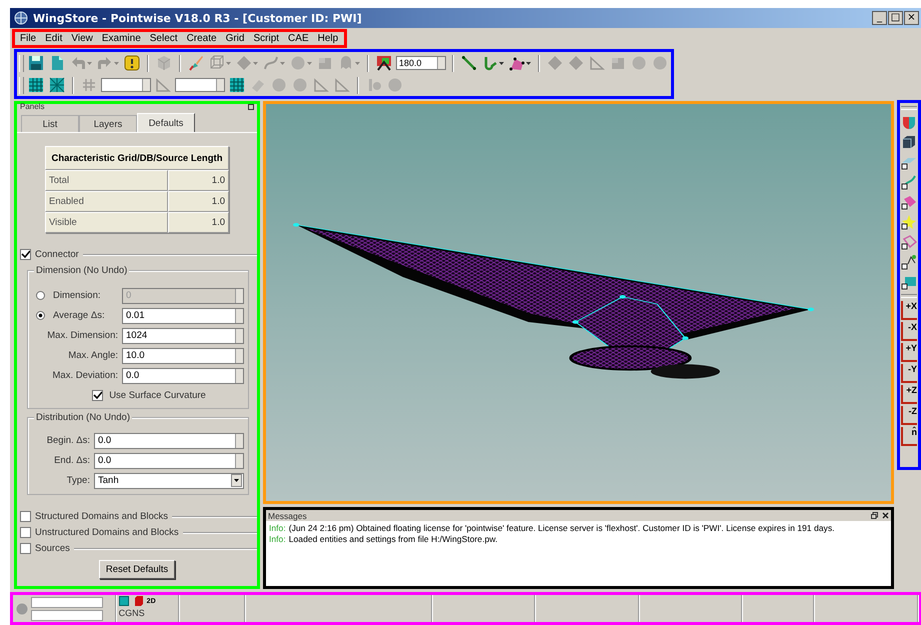  What do you see at coordinates (132, 613) in the screenshot?
I see `solver-name: CGNS` at bounding box center [132, 613].